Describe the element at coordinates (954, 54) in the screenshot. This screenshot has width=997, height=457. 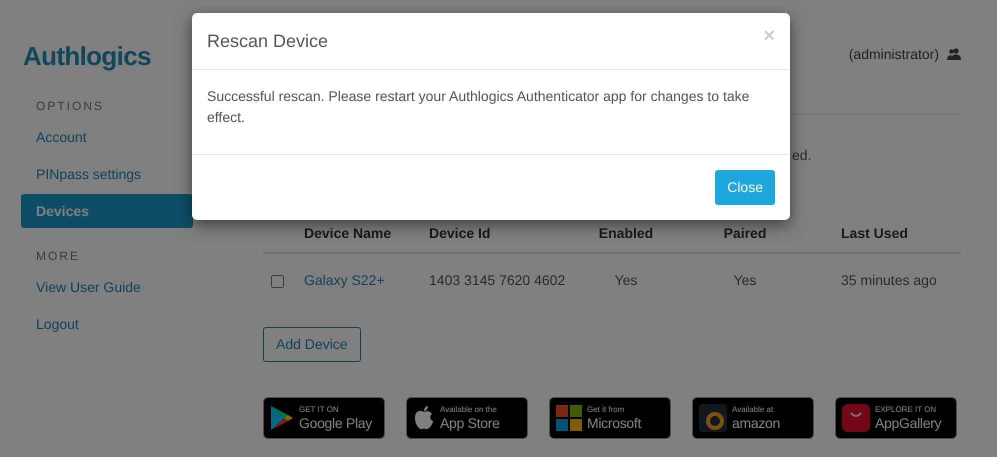
I see `users-icon` at that location.